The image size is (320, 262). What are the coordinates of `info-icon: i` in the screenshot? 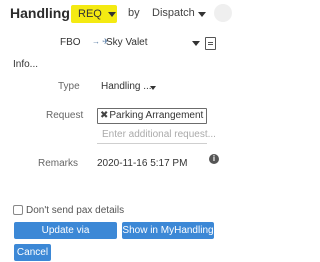 It's located at (214, 159).